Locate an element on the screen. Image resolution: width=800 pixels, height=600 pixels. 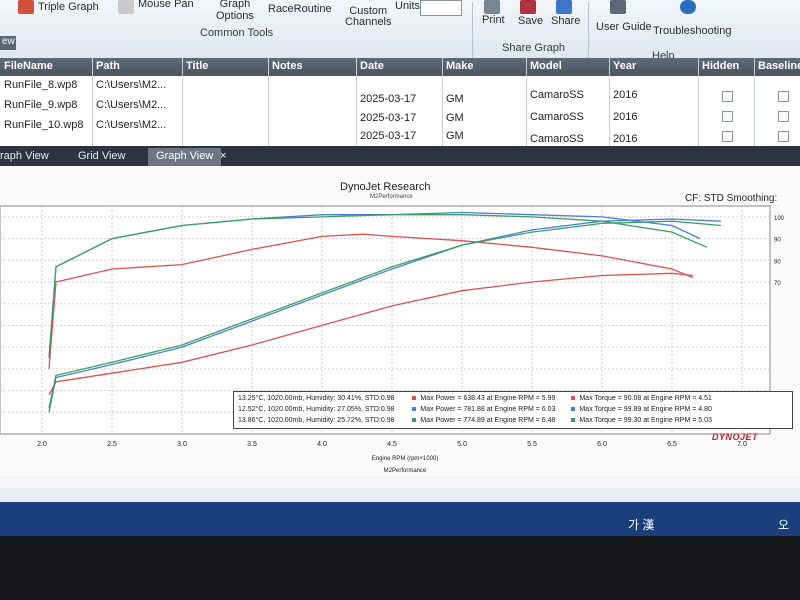
share-graph-group-label: Share Graph is located at coordinates (533, 48).